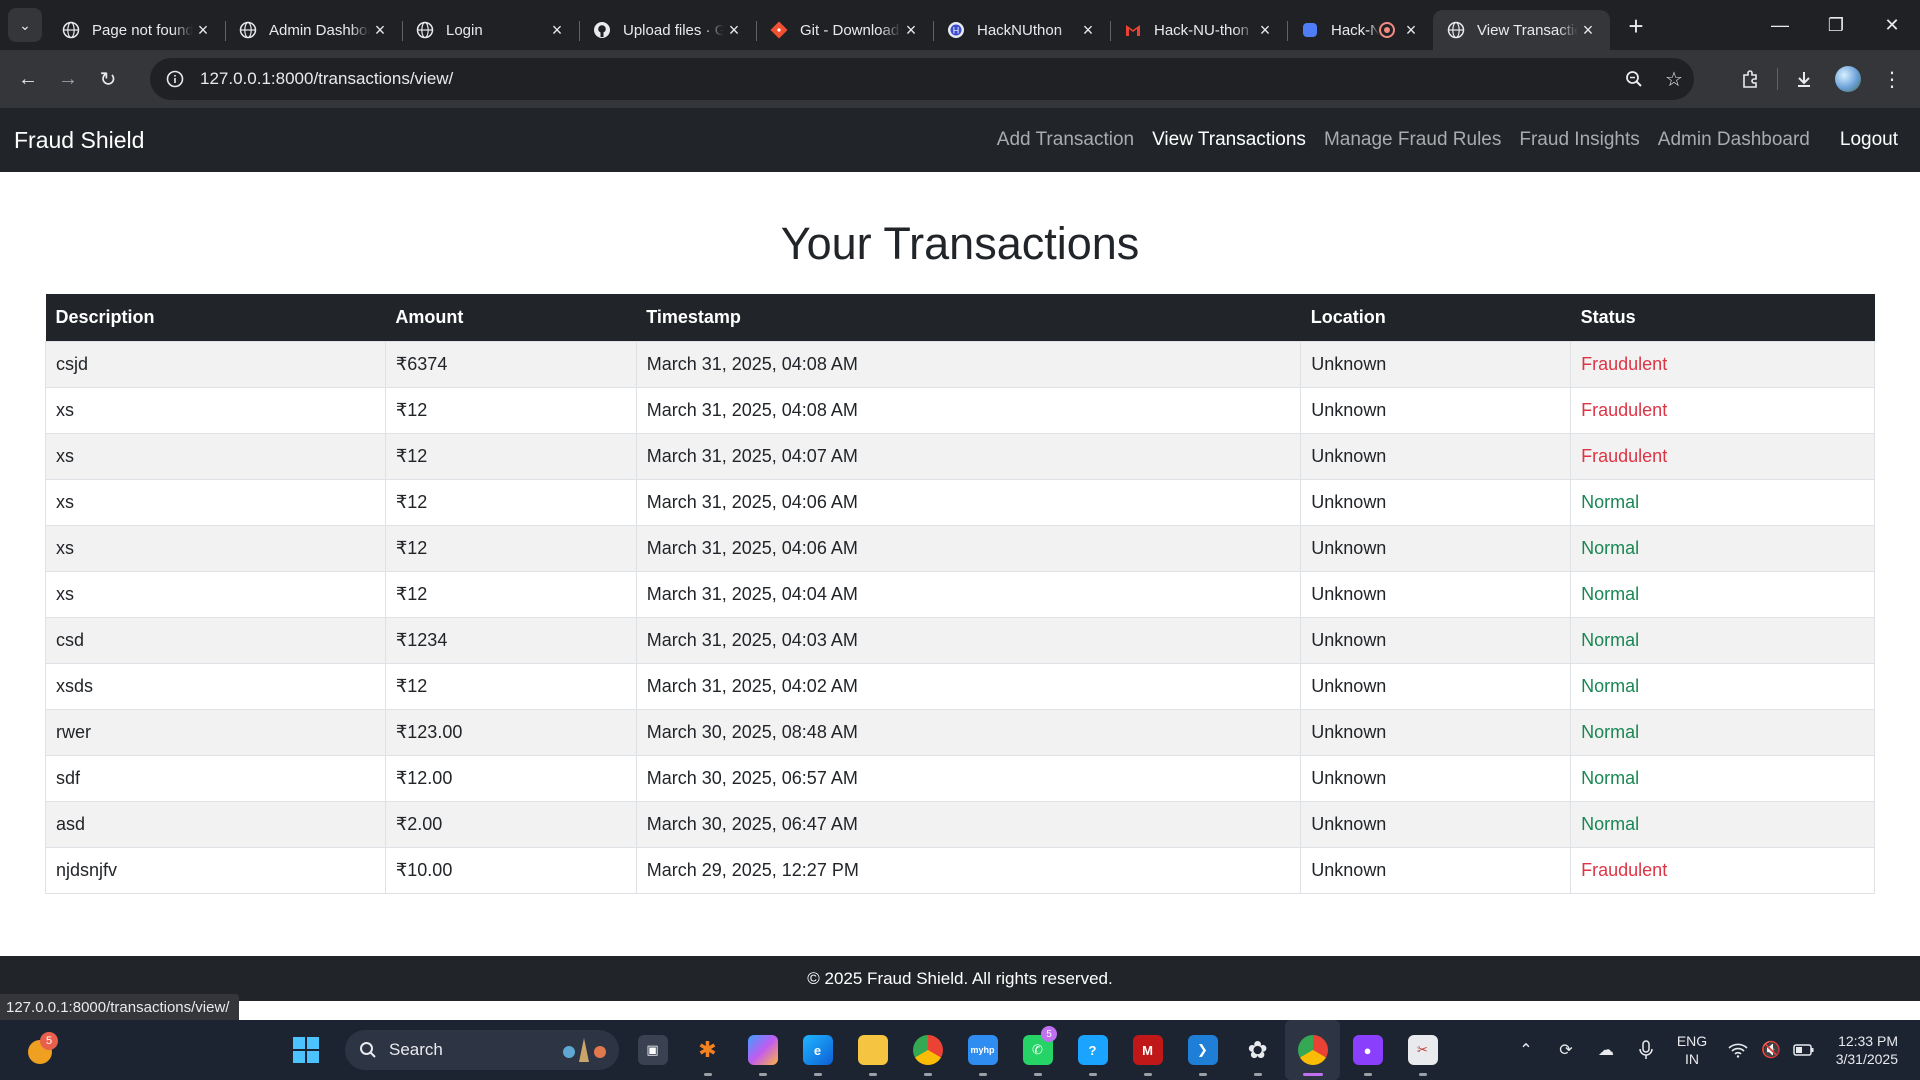 This screenshot has width=1920, height=1080. Describe the element at coordinates (817, 1050) in the screenshot. I see `taskbar-app-edge: e` at that location.